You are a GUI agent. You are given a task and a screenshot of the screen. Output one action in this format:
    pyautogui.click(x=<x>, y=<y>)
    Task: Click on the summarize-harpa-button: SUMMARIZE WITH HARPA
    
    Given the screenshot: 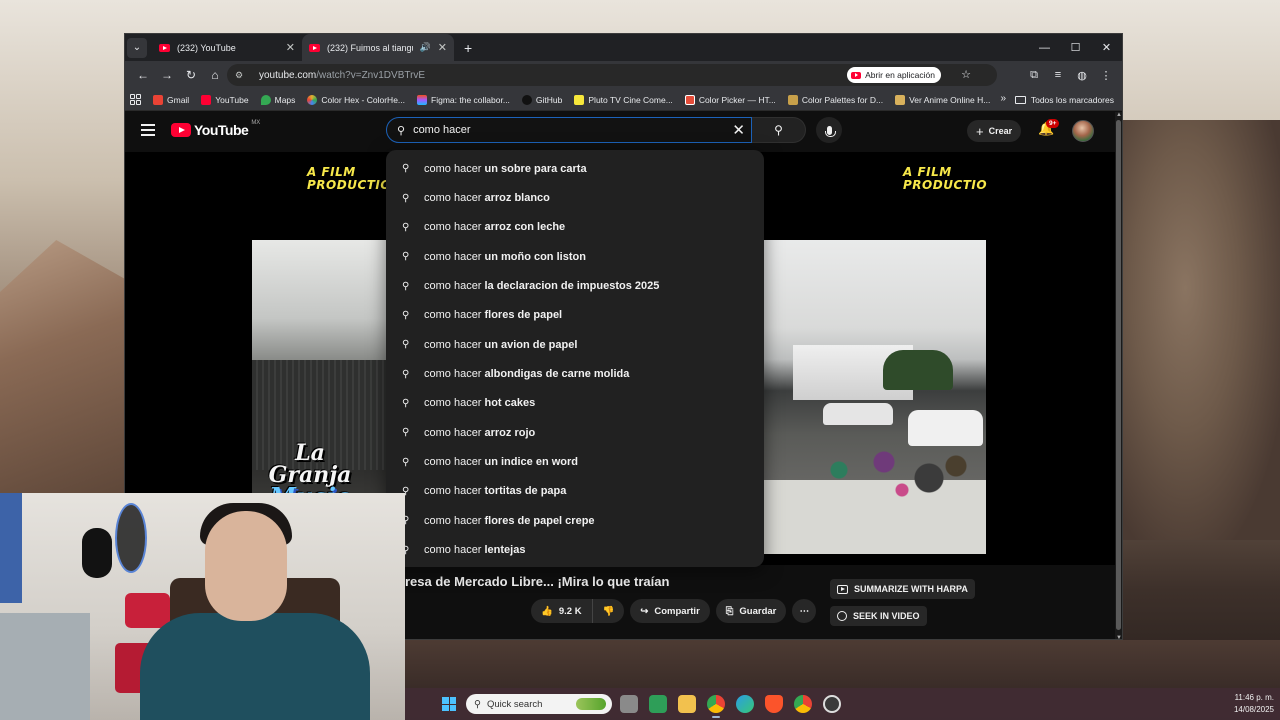 What is the action you would take?
    pyautogui.click(x=902, y=589)
    